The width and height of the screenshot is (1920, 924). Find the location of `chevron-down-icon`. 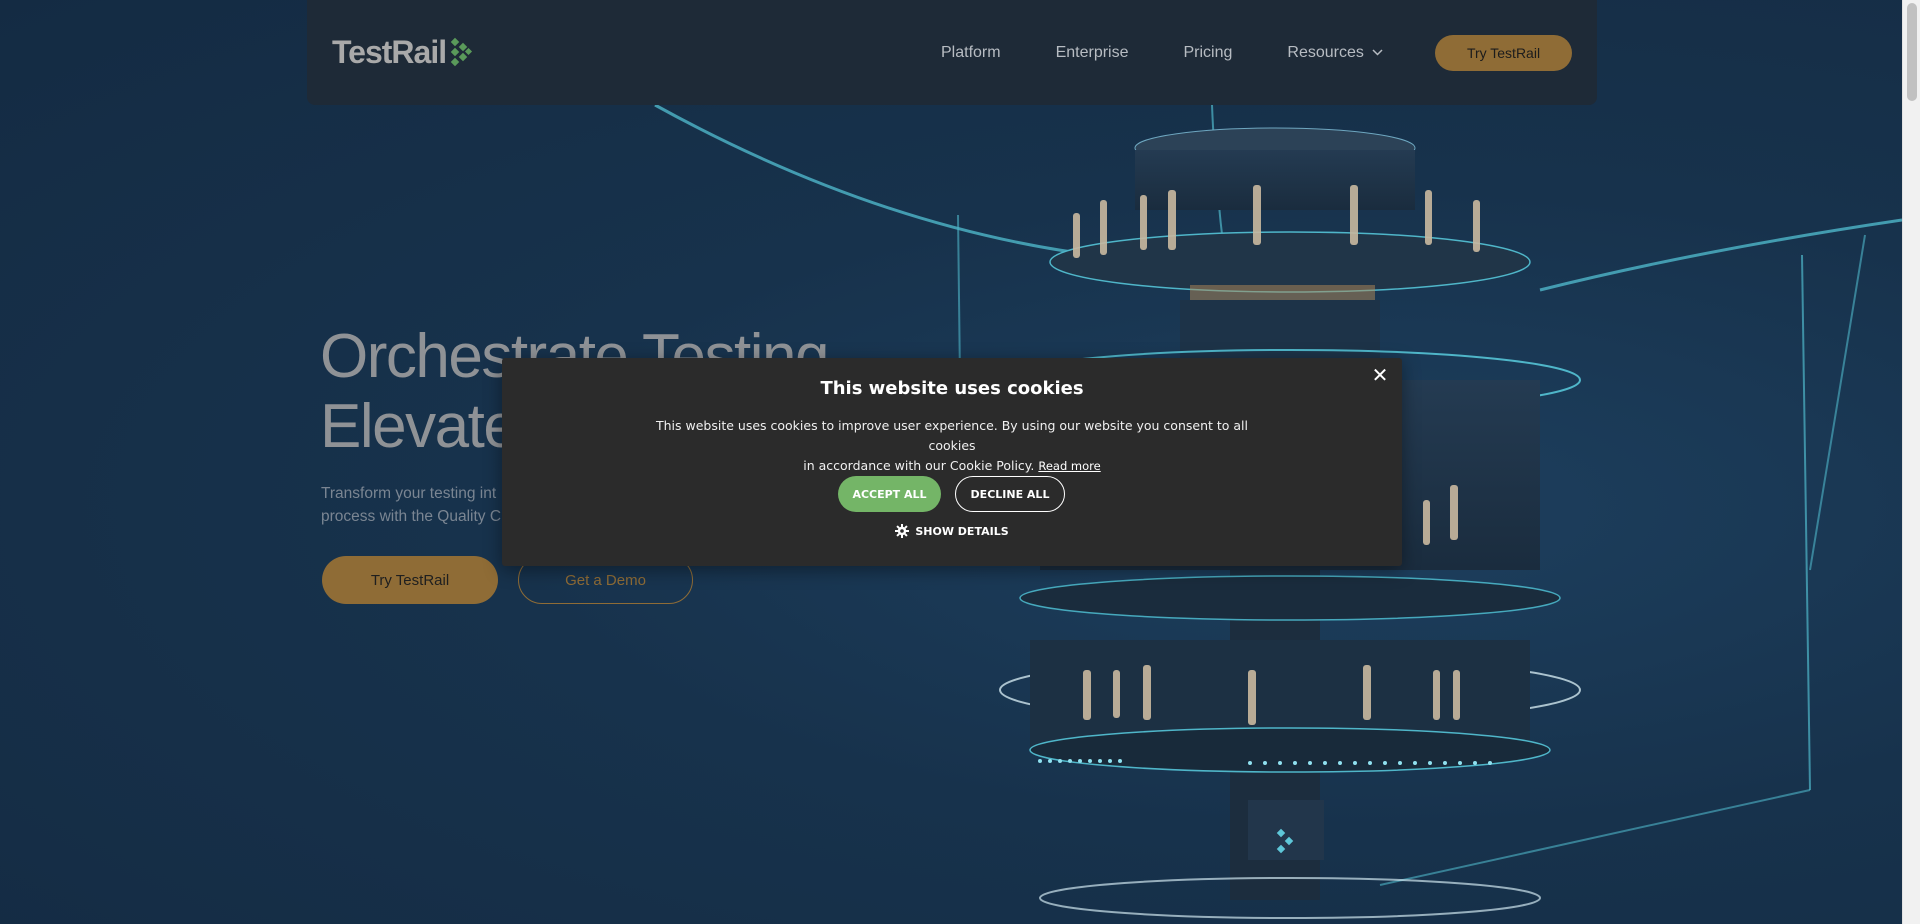

chevron-down-icon is located at coordinates (1377, 52).